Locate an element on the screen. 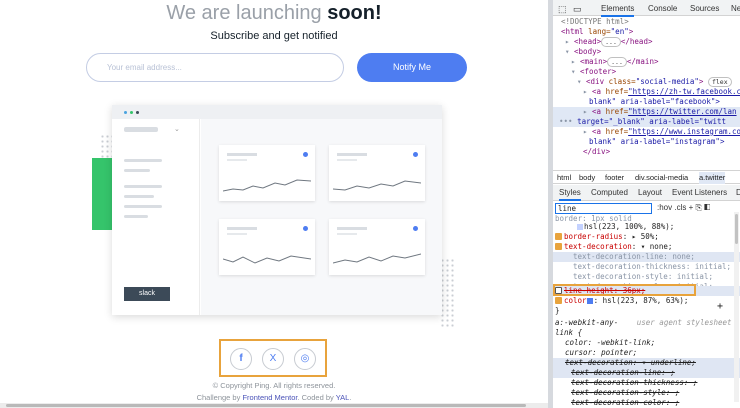  add-rule-button: + is located at coordinates (646, 307).